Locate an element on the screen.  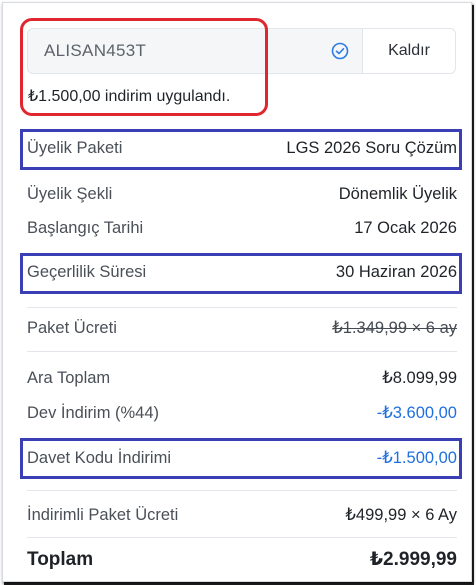
subtotal-label: Ara Toplam is located at coordinates (69, 377).